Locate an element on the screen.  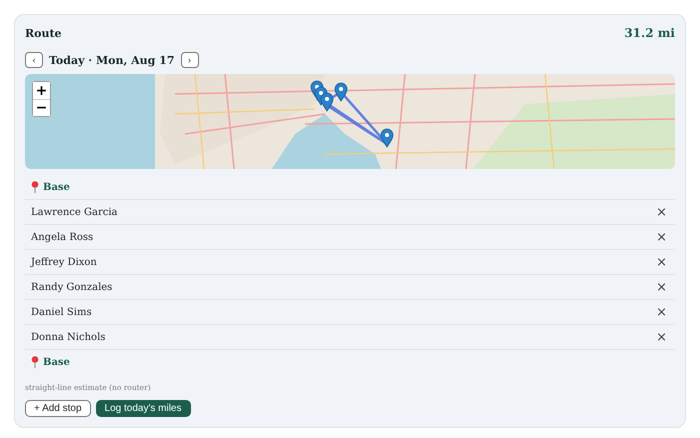
stop-name: Daniel Sims is located at coordinates (61, 312).